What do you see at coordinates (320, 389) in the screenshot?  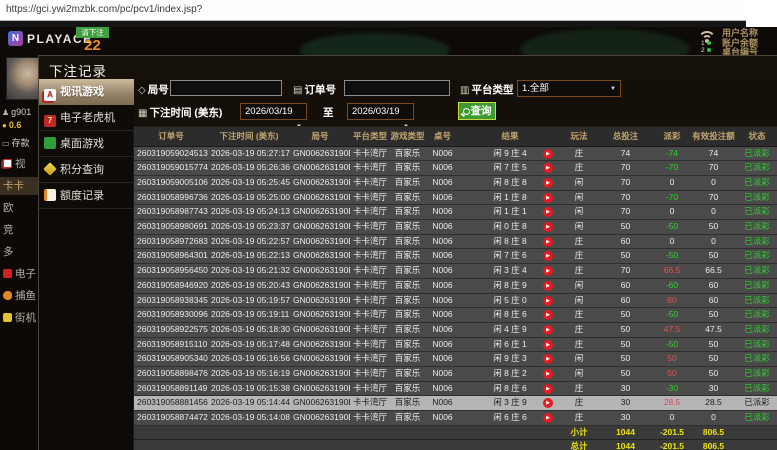 I see `cell-round-id: GN006263190B2` at bounding box center [320, 389].